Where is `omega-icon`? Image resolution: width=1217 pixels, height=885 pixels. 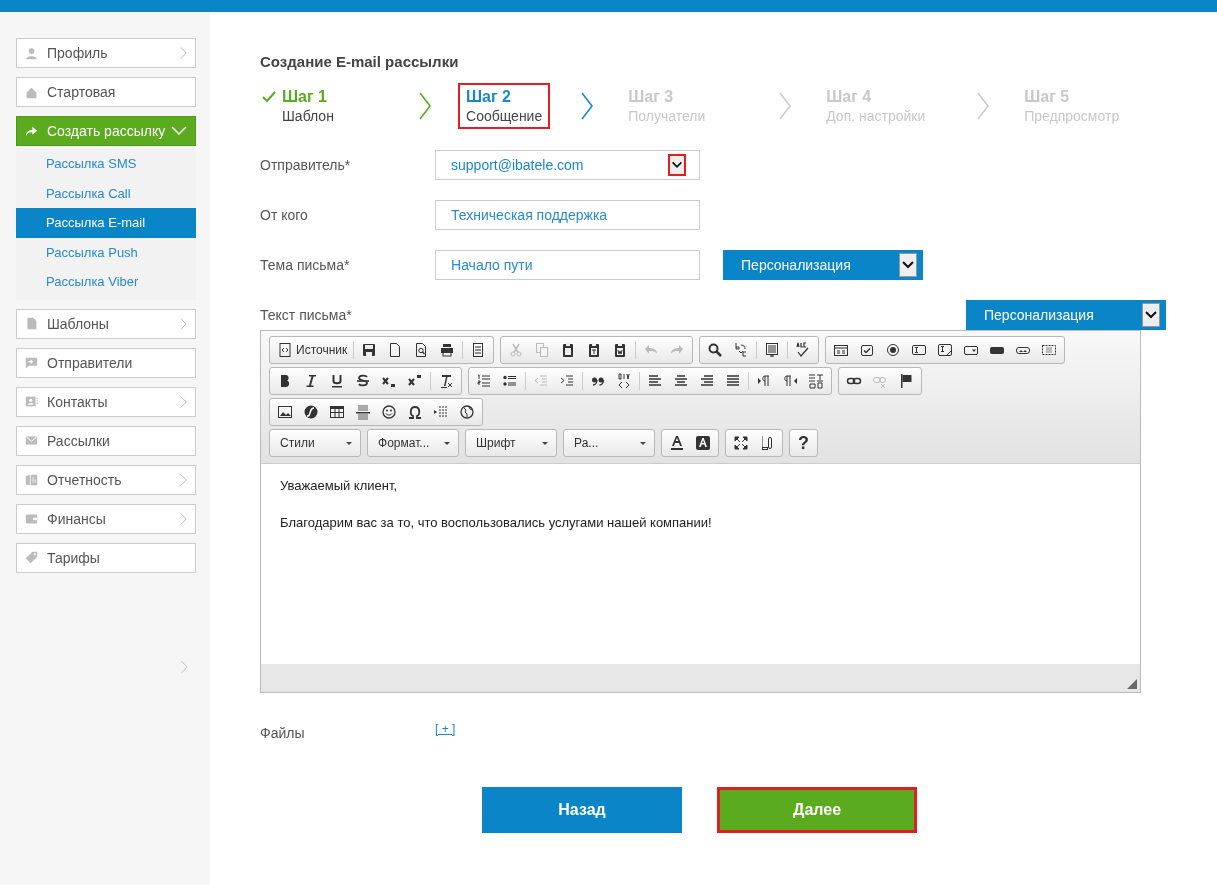
omega-icon is located at coordinates (415, 412).